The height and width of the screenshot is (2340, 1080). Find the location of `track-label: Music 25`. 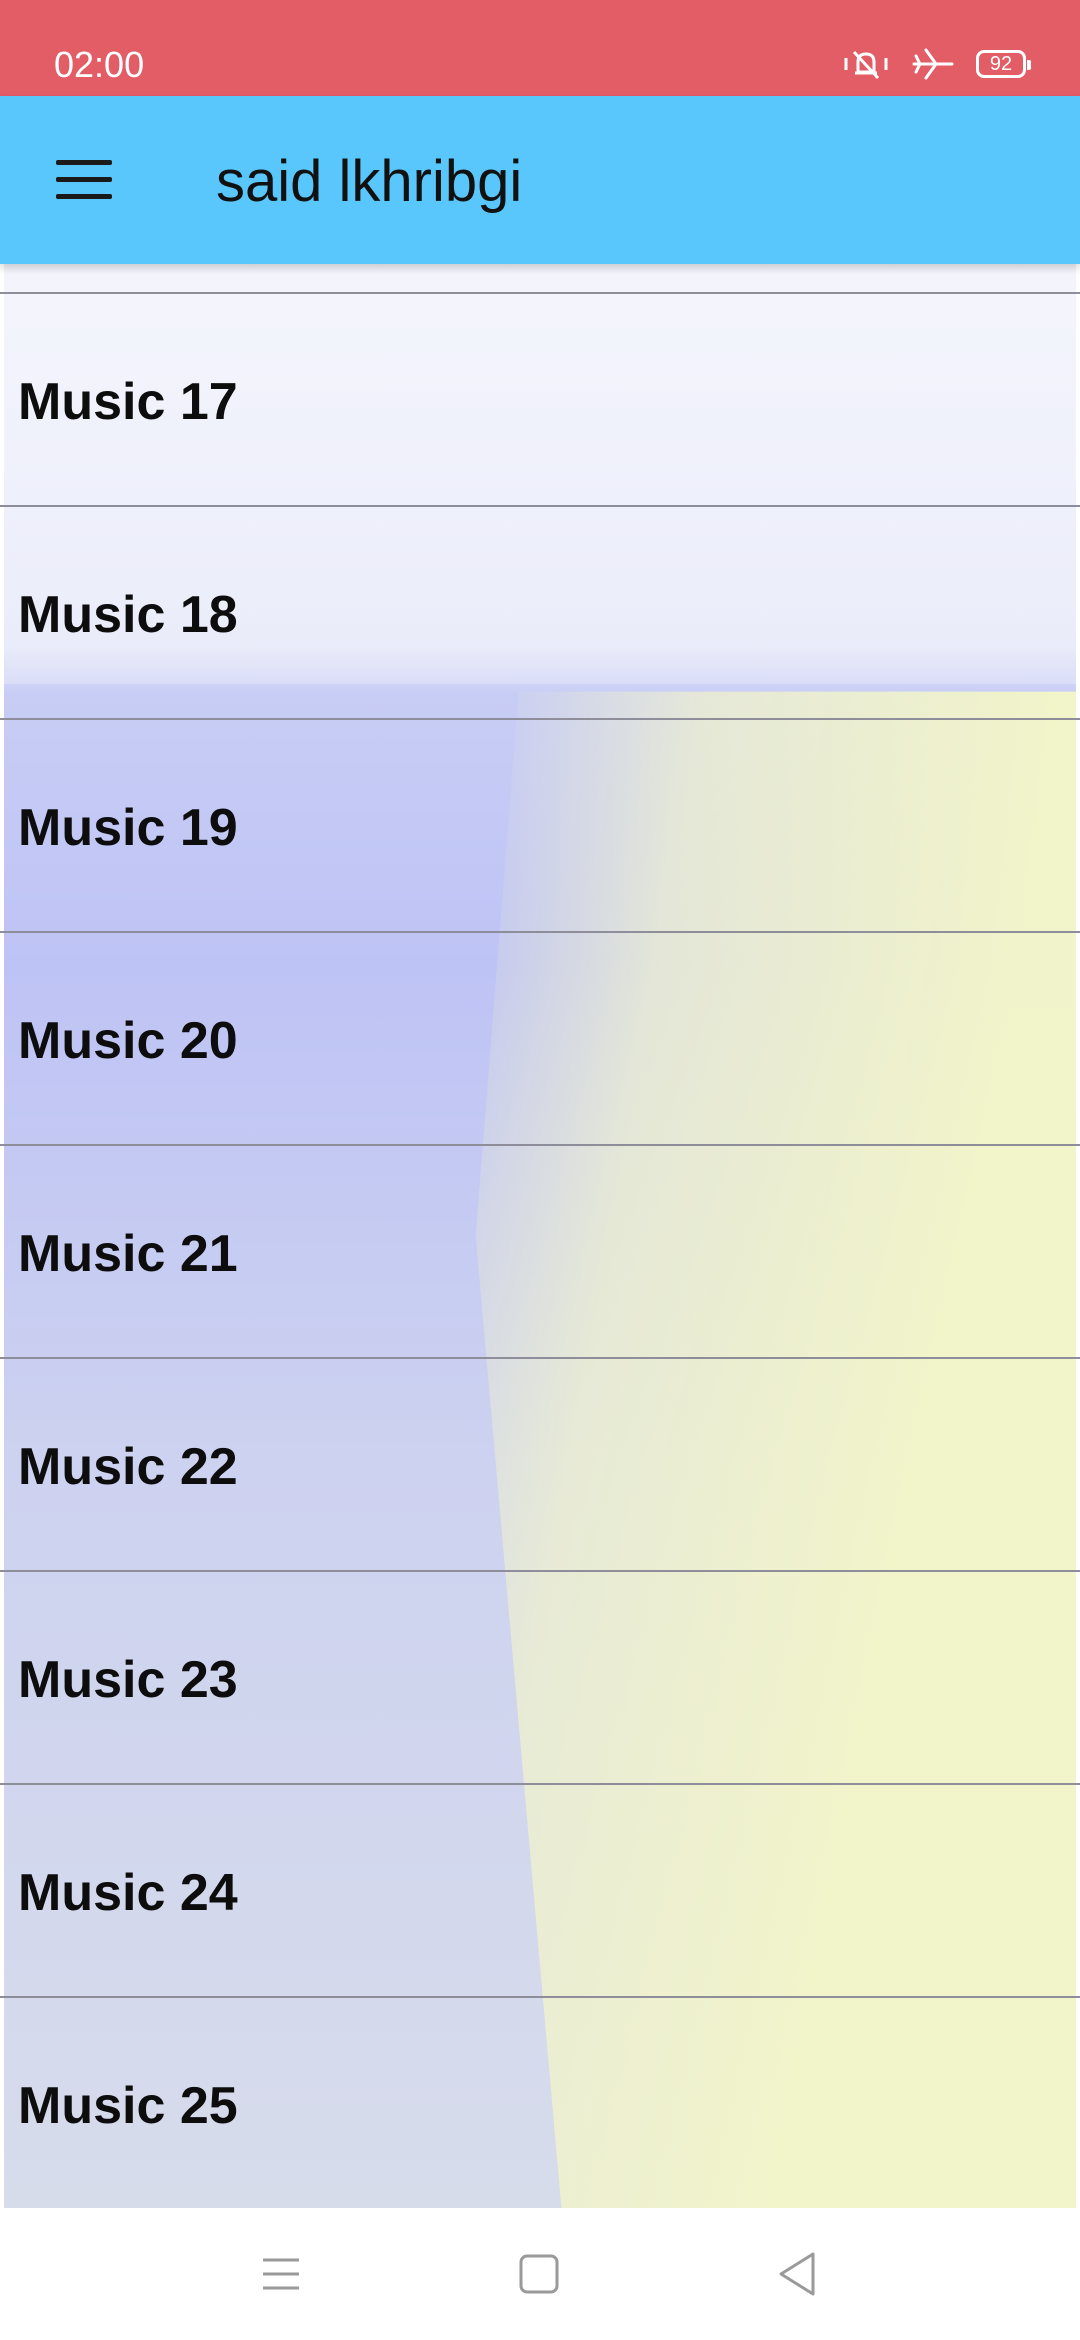

track-label: Music 25 is located at coordinates (128, 2106).